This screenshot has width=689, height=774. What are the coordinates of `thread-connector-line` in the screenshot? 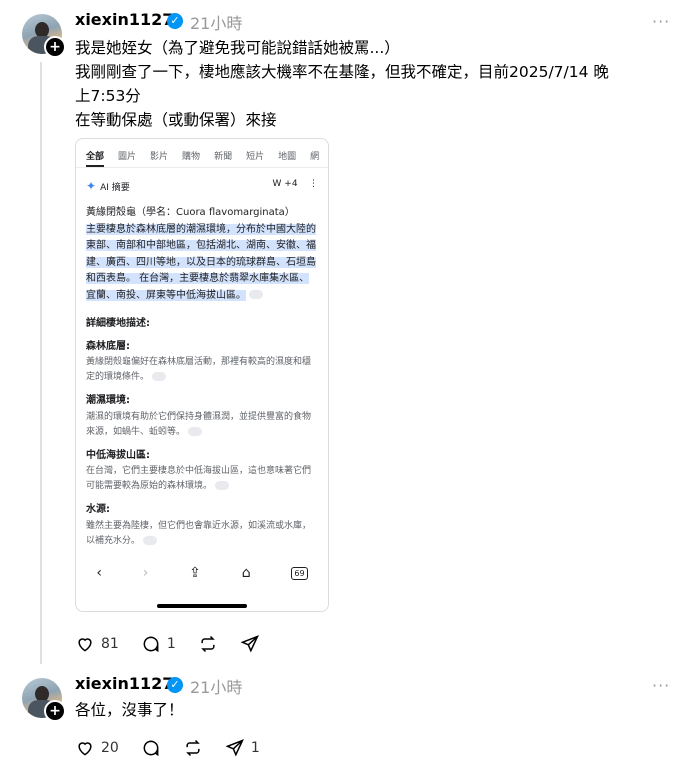 It's located at (41, 363).